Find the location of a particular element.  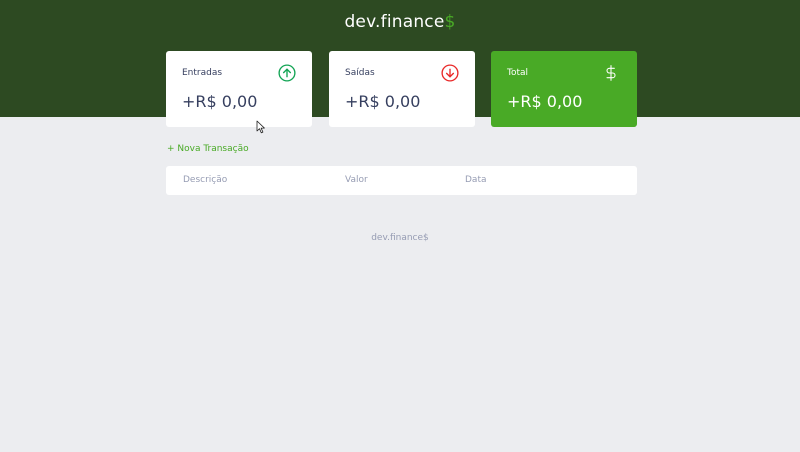

column-header-date: Data is located at coordinates (476, 180).